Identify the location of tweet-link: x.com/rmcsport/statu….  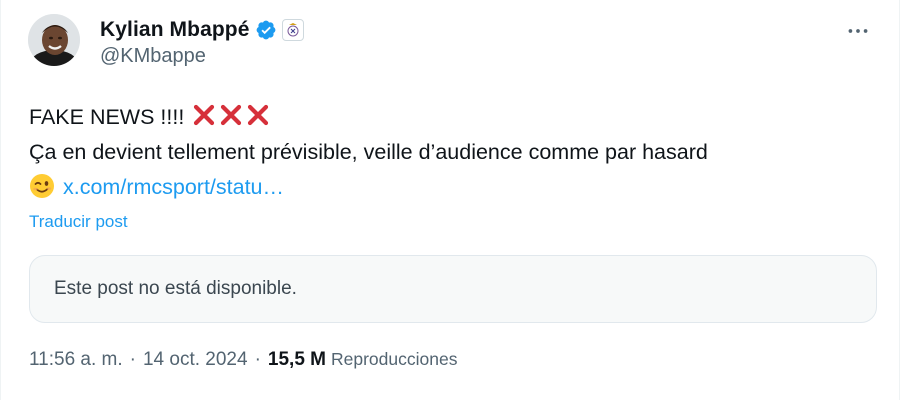
(173, 187).